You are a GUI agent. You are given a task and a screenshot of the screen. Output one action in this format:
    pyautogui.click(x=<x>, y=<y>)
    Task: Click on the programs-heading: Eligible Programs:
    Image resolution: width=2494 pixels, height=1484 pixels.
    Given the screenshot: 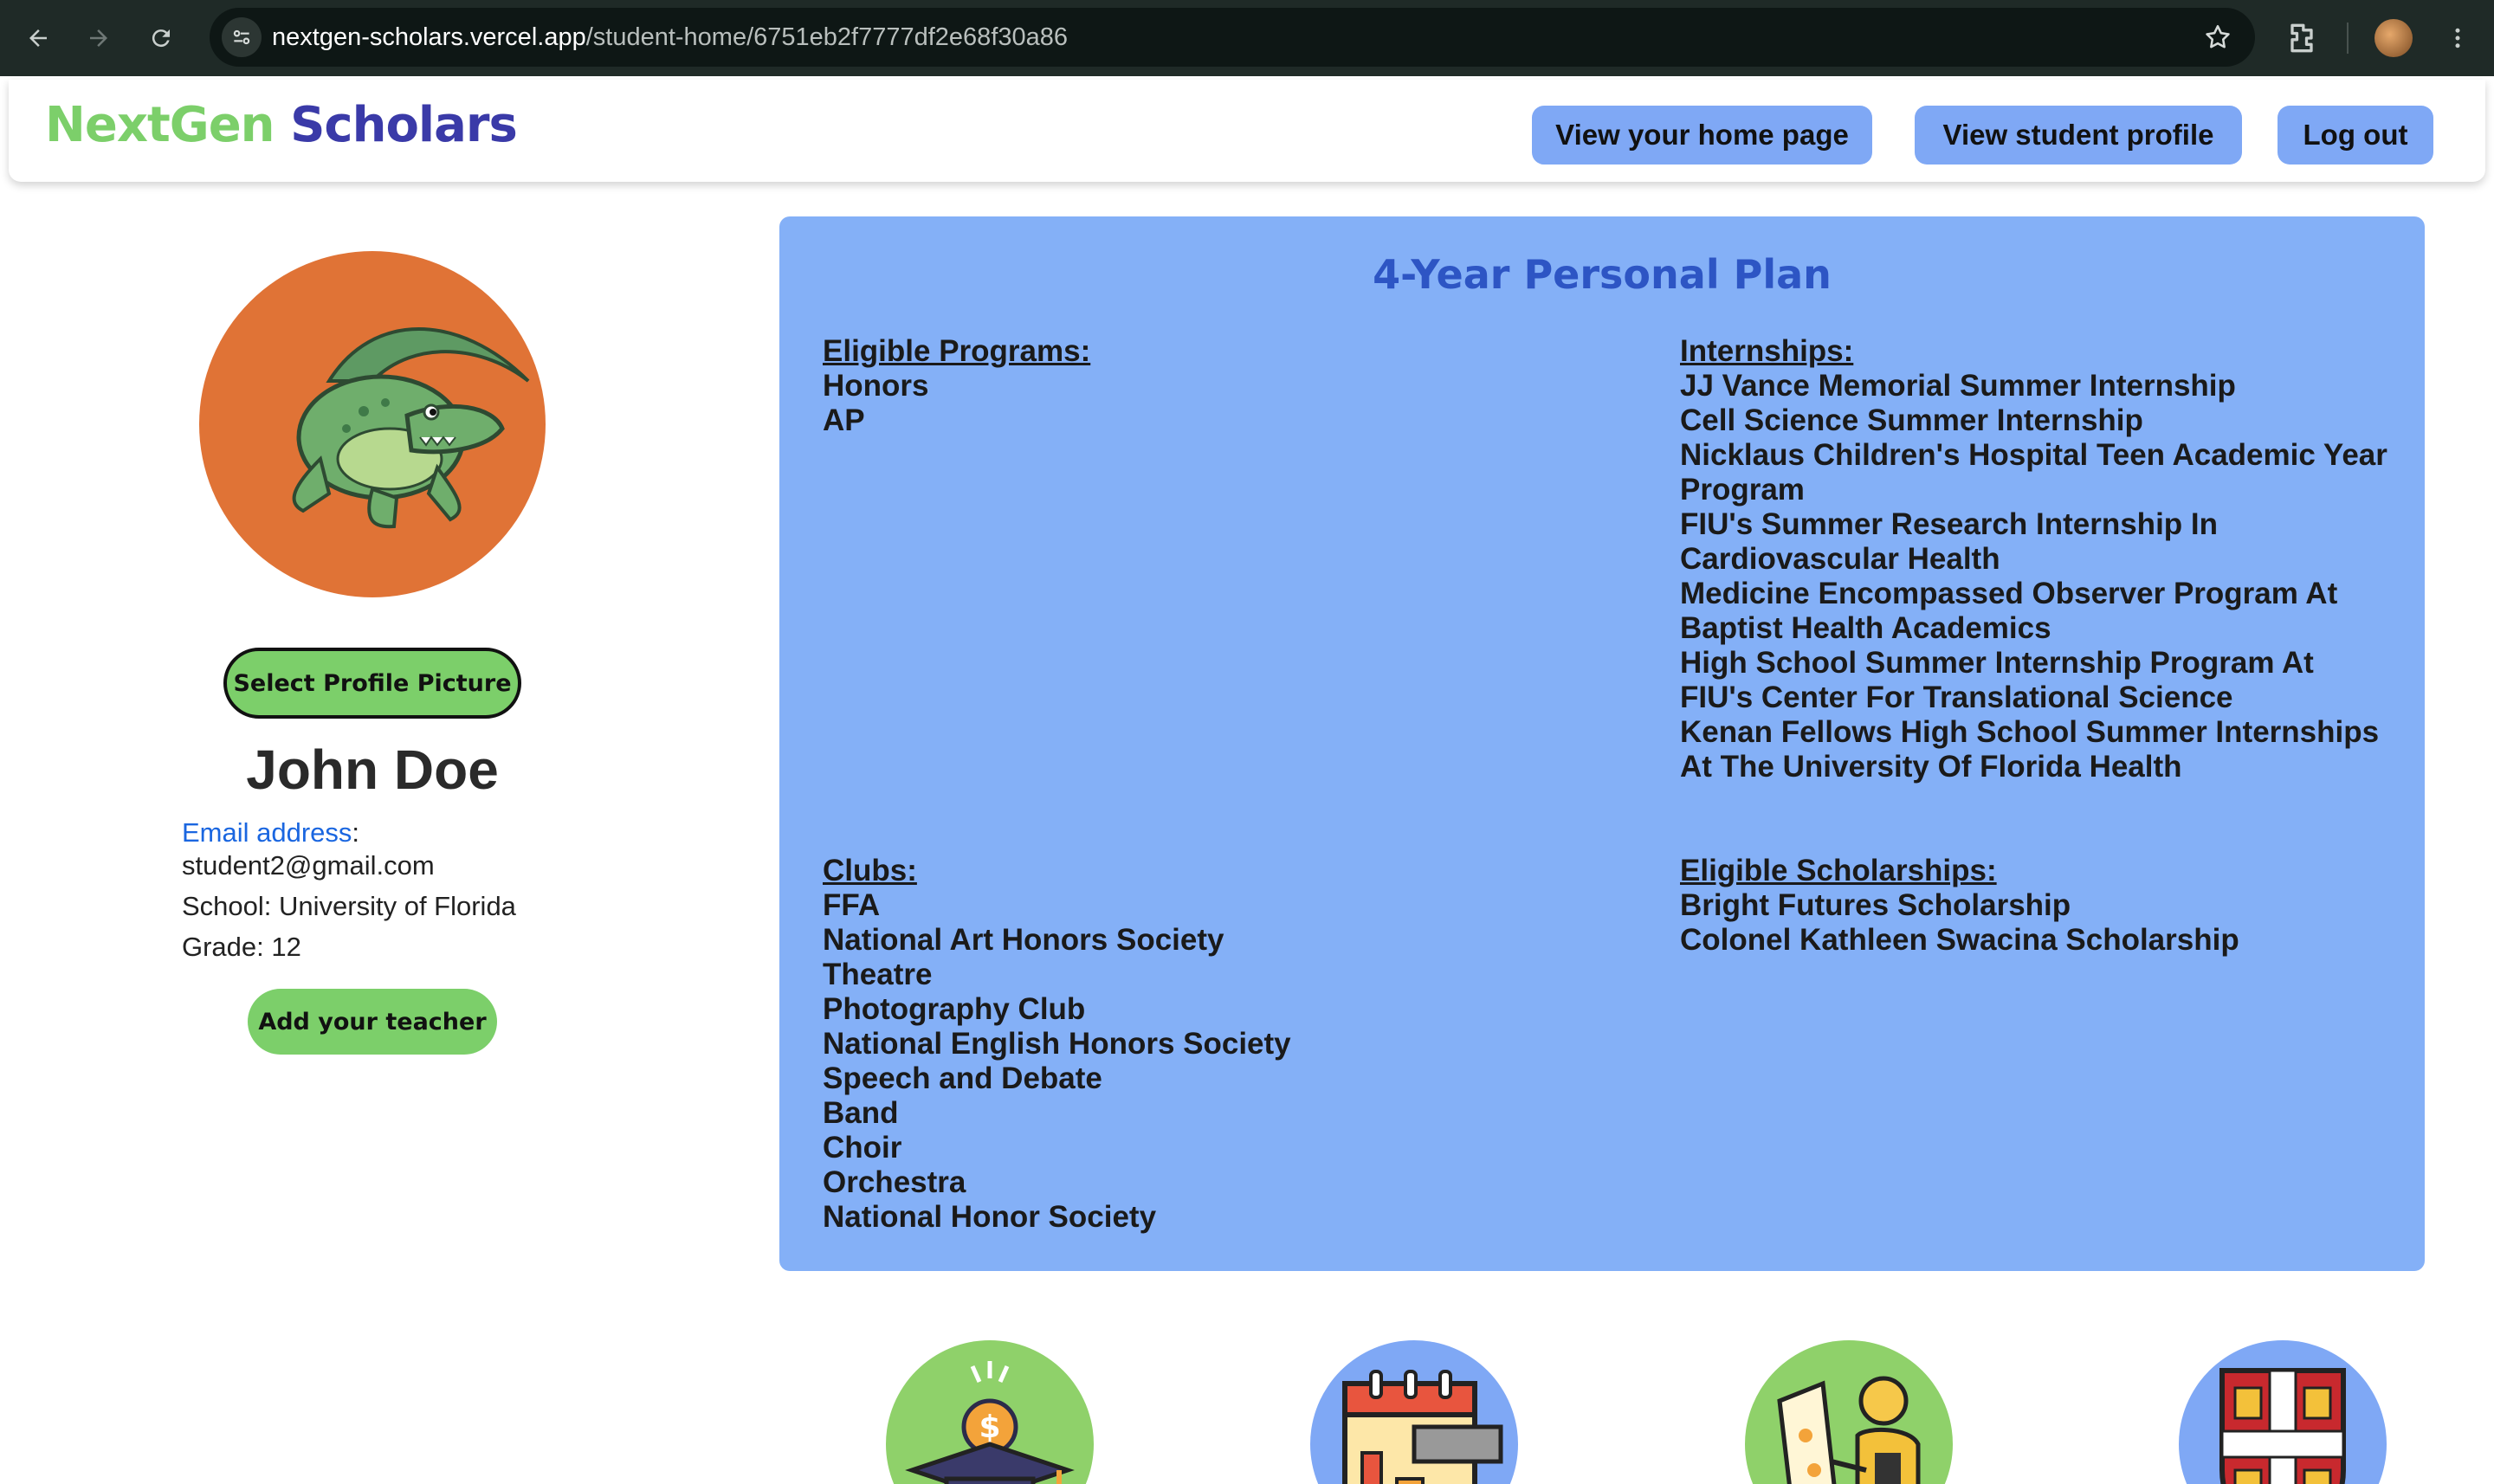 What is the action you would take?
    pyautogui.click(x=957, y=351)
    